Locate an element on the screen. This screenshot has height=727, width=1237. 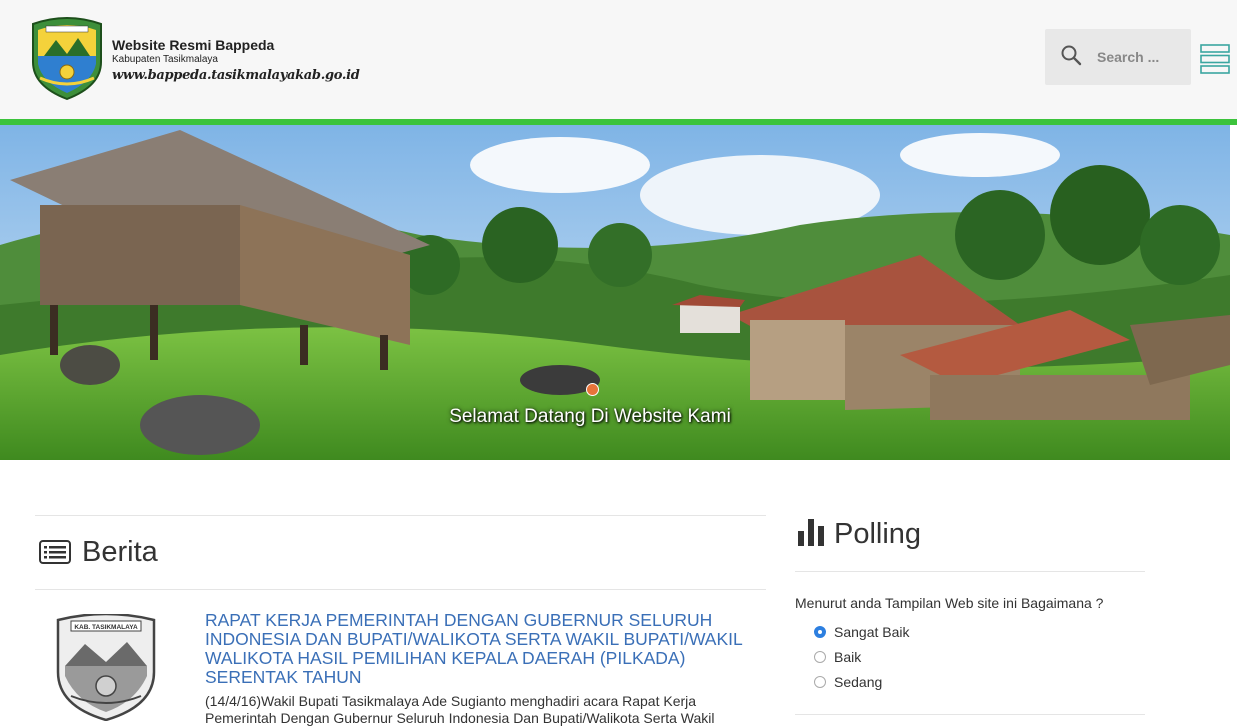
search-icon is located at coordinates (1071, 55).